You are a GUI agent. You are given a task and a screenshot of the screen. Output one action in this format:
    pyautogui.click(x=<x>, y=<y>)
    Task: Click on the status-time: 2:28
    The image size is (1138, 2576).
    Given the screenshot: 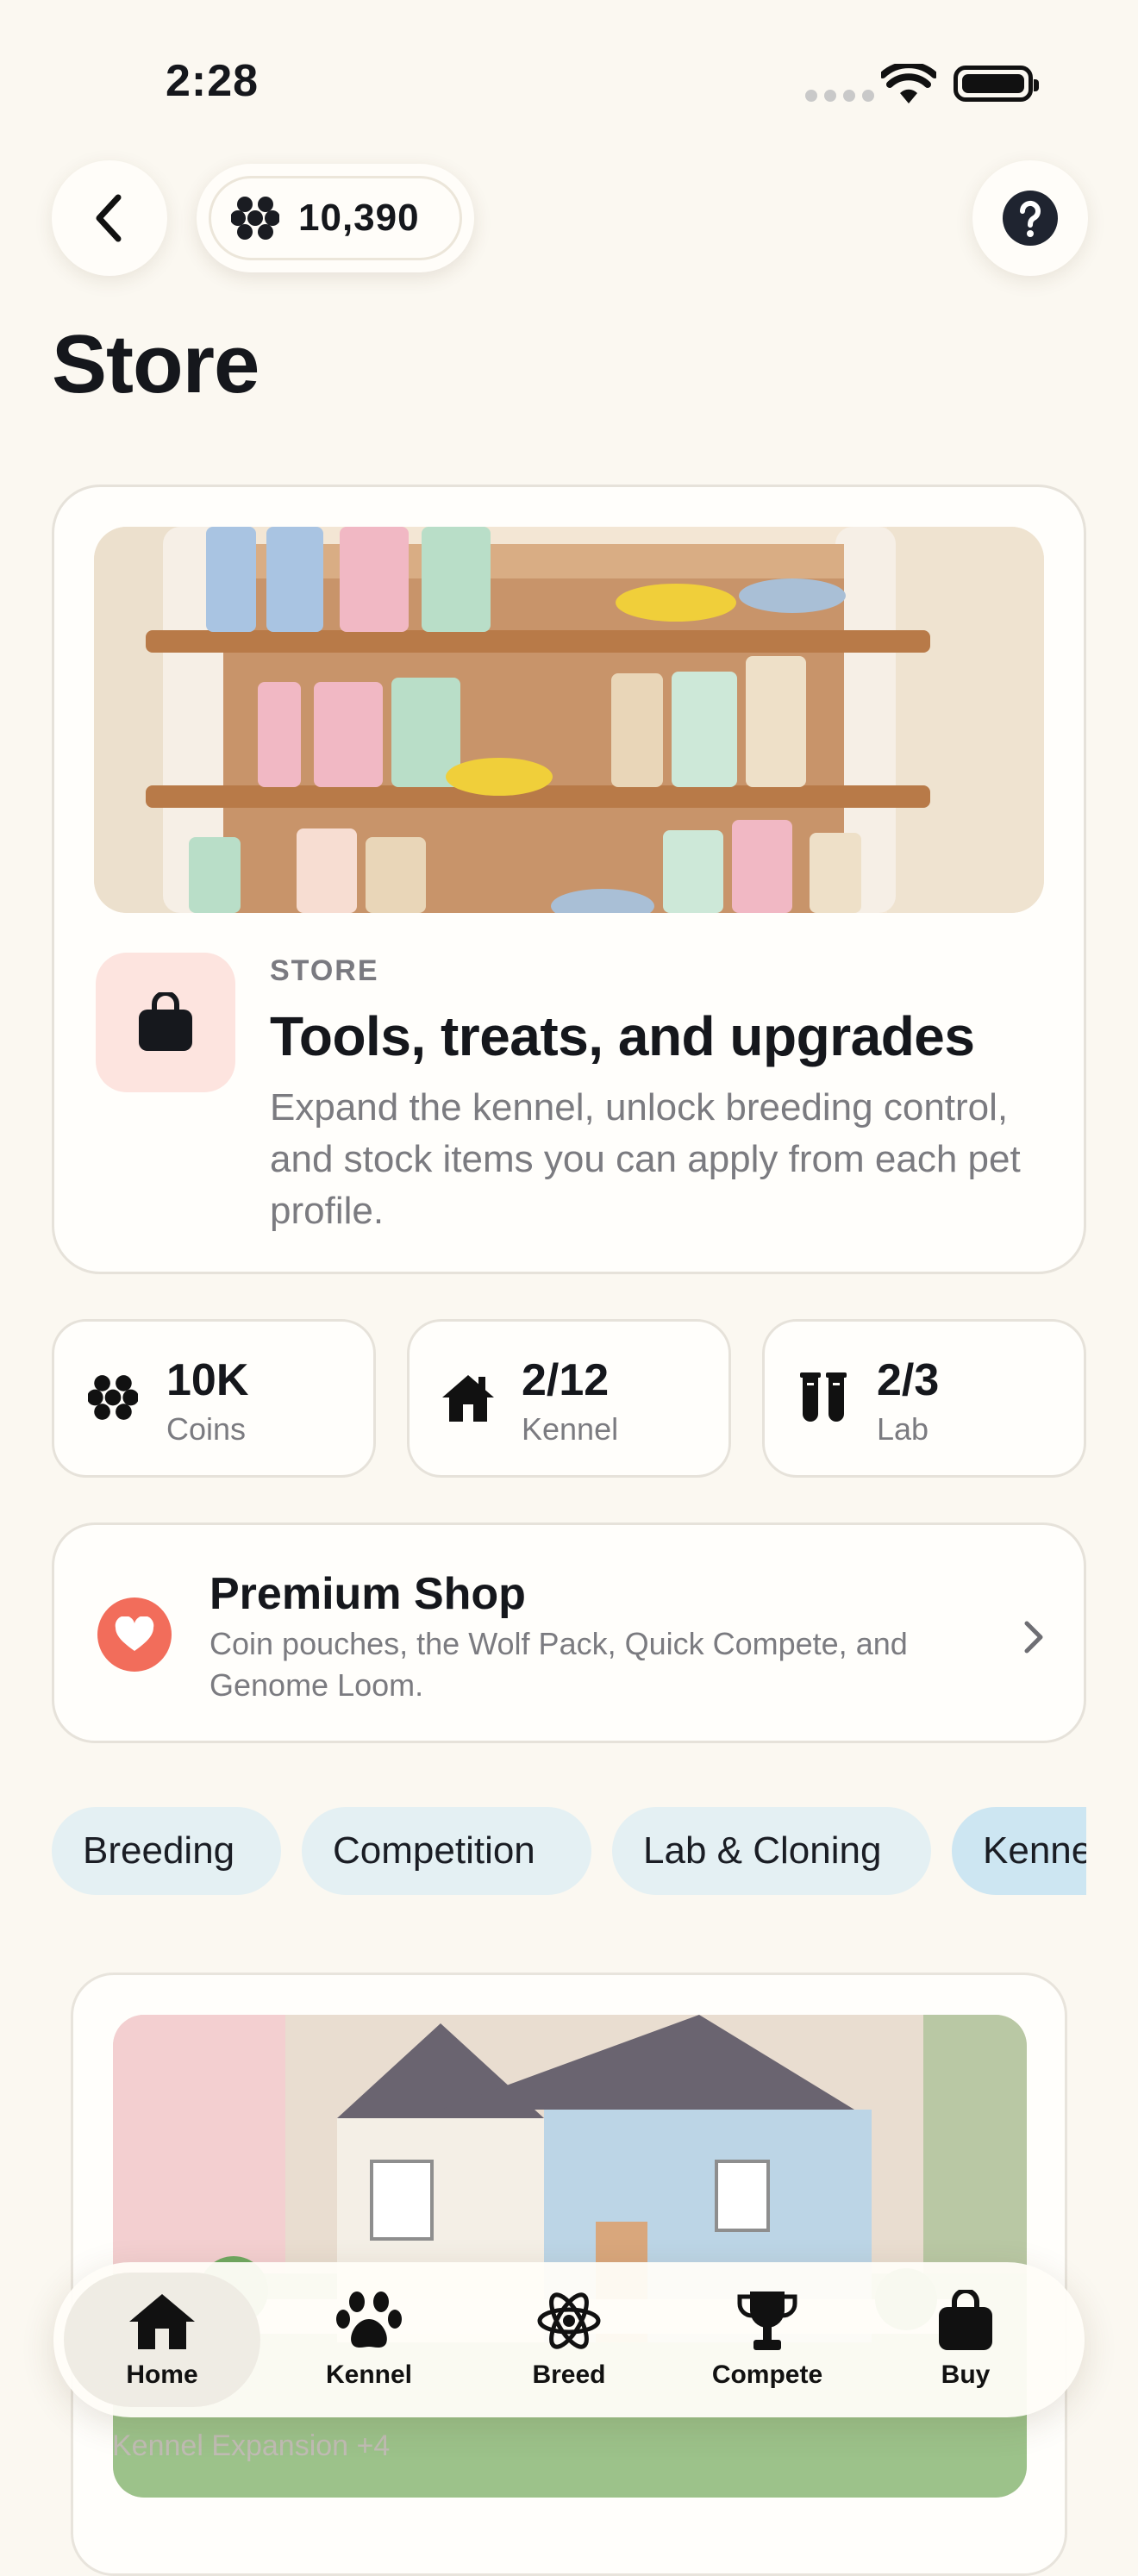 What is the action you would take?
    pyautogui.click(x=212, y=81)
    